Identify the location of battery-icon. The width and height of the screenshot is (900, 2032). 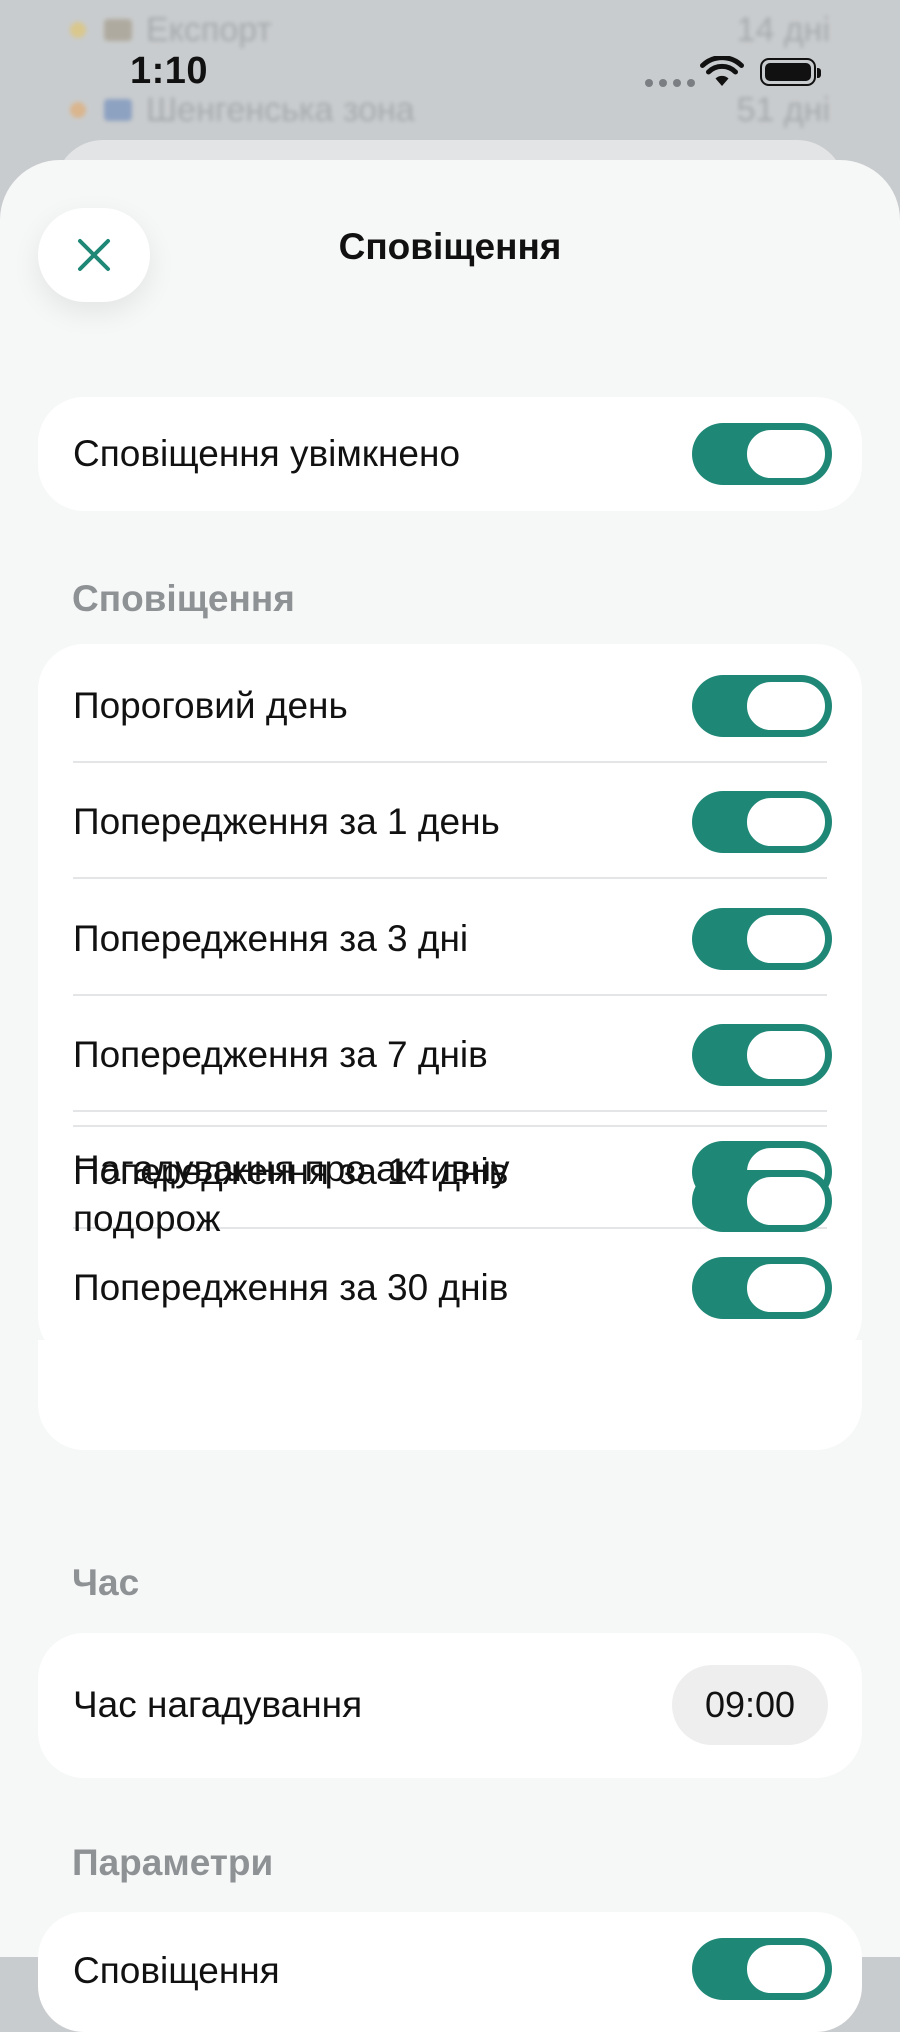
(790, 72).